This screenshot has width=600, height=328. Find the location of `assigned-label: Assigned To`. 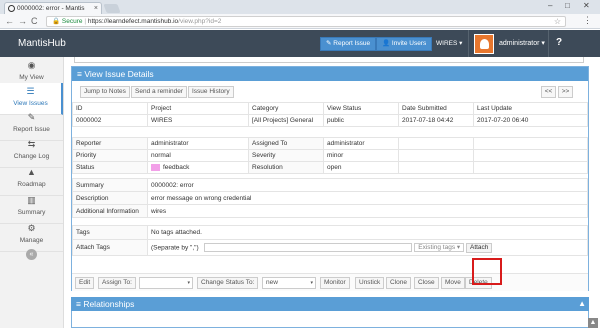

assigned-label: Assigned To is located at coordinates (286, 143).